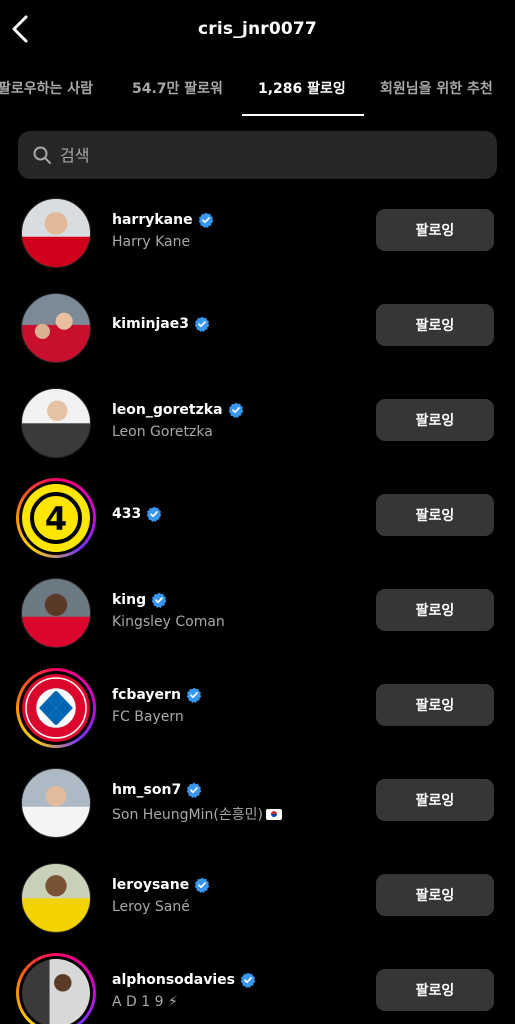 The height and width of the screenshot is (1024, 515). I want to click on username: 433, so click(126, 514).